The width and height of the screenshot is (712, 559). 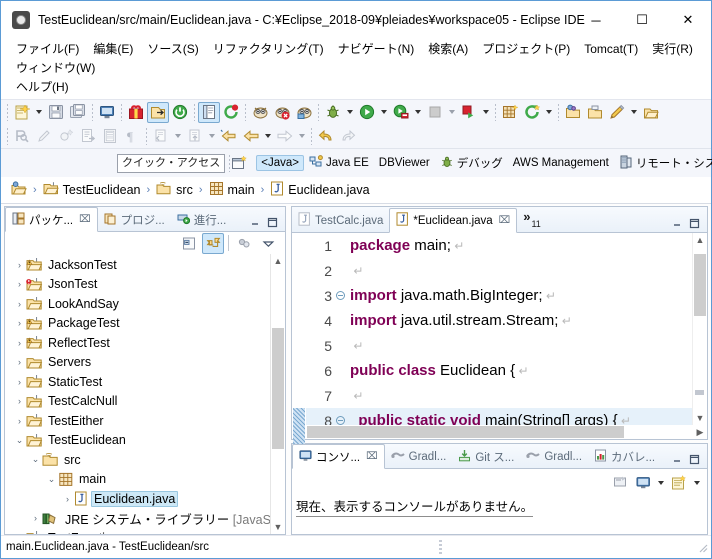 What do you see at coordinates (145, 421) in the screenshot?
I see `tree-item-testeither: › TestEither` at bounding box center [145, 421].